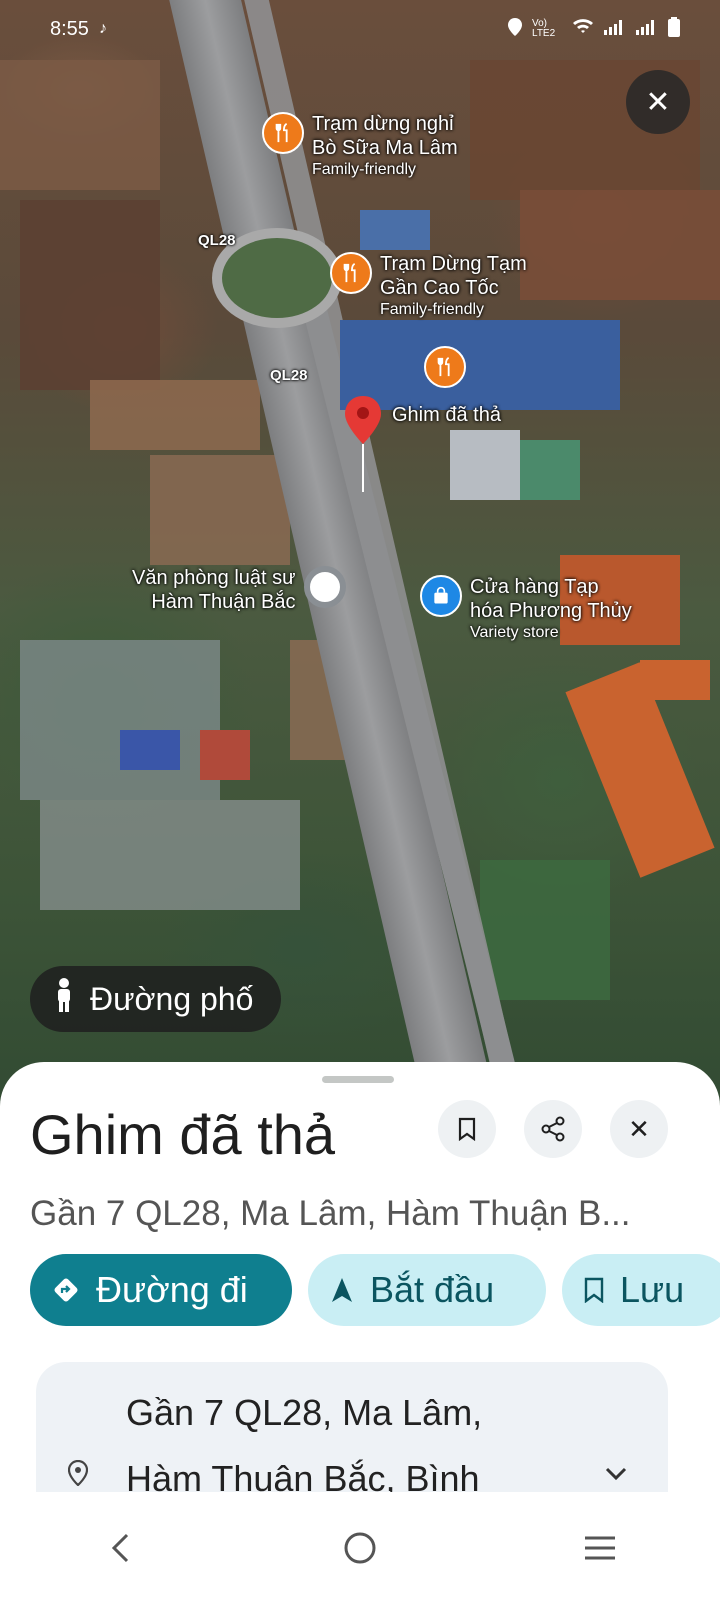 The image size is (720, 1603). I want to click on directions-label: Đường đi, so click(172, 1289).